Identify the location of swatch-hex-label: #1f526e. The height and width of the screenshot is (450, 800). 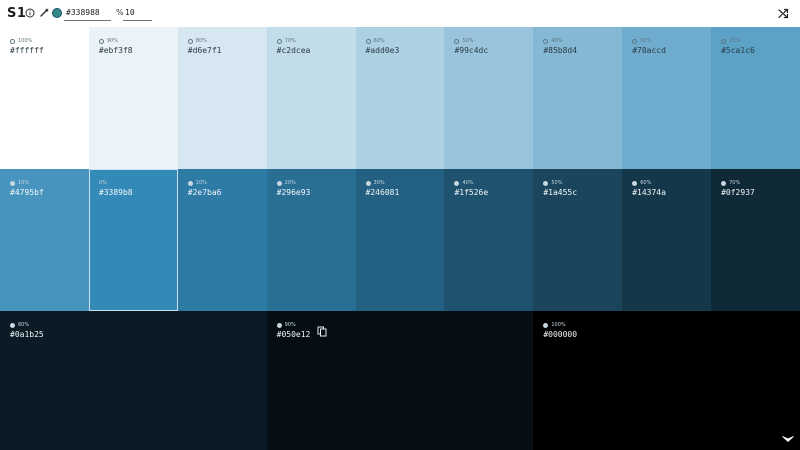
(471, 192).